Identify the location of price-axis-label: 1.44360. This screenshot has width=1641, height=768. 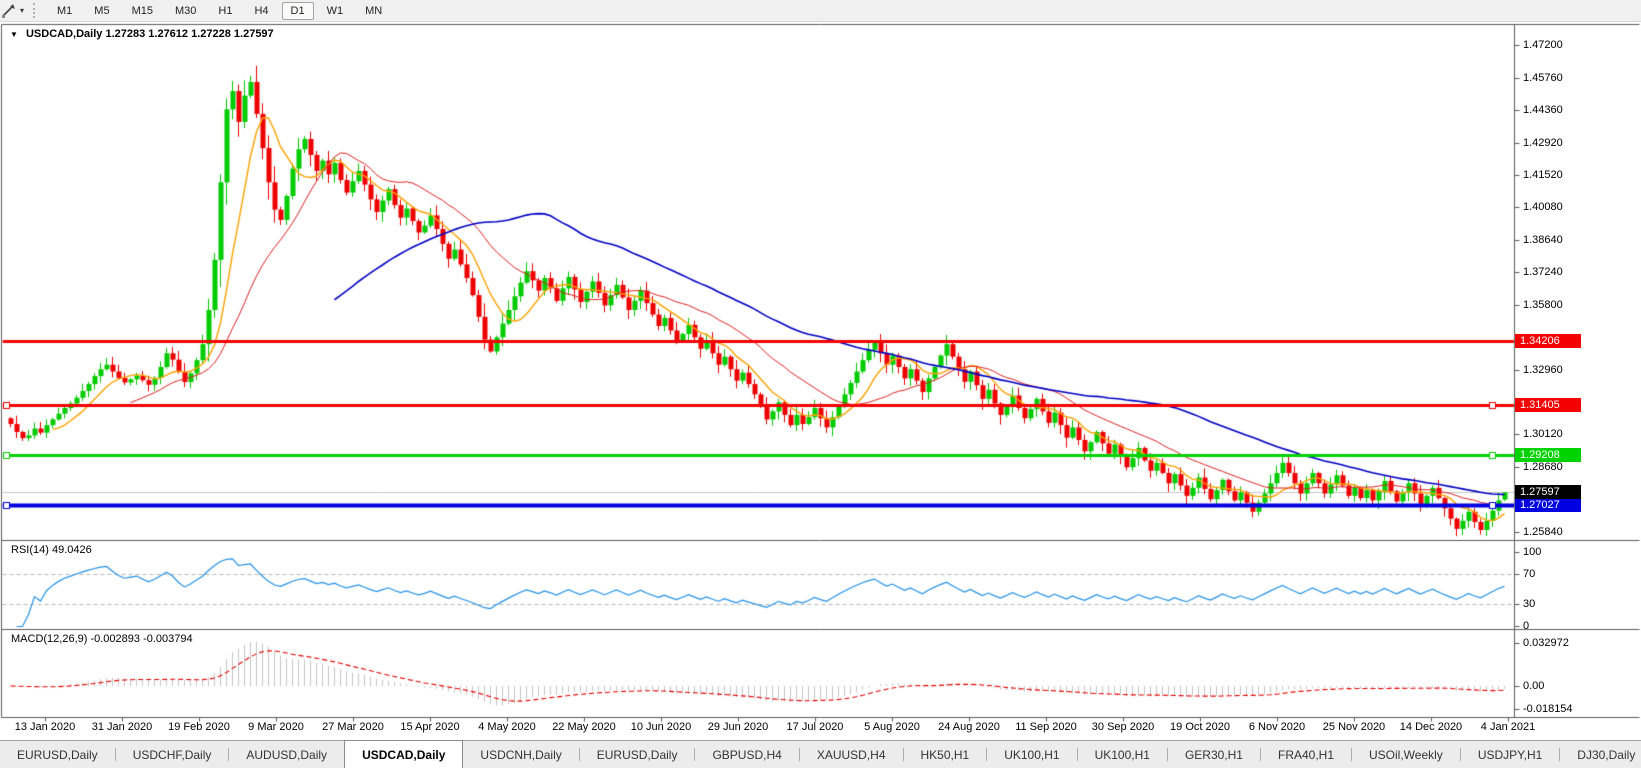
(1543, 109).